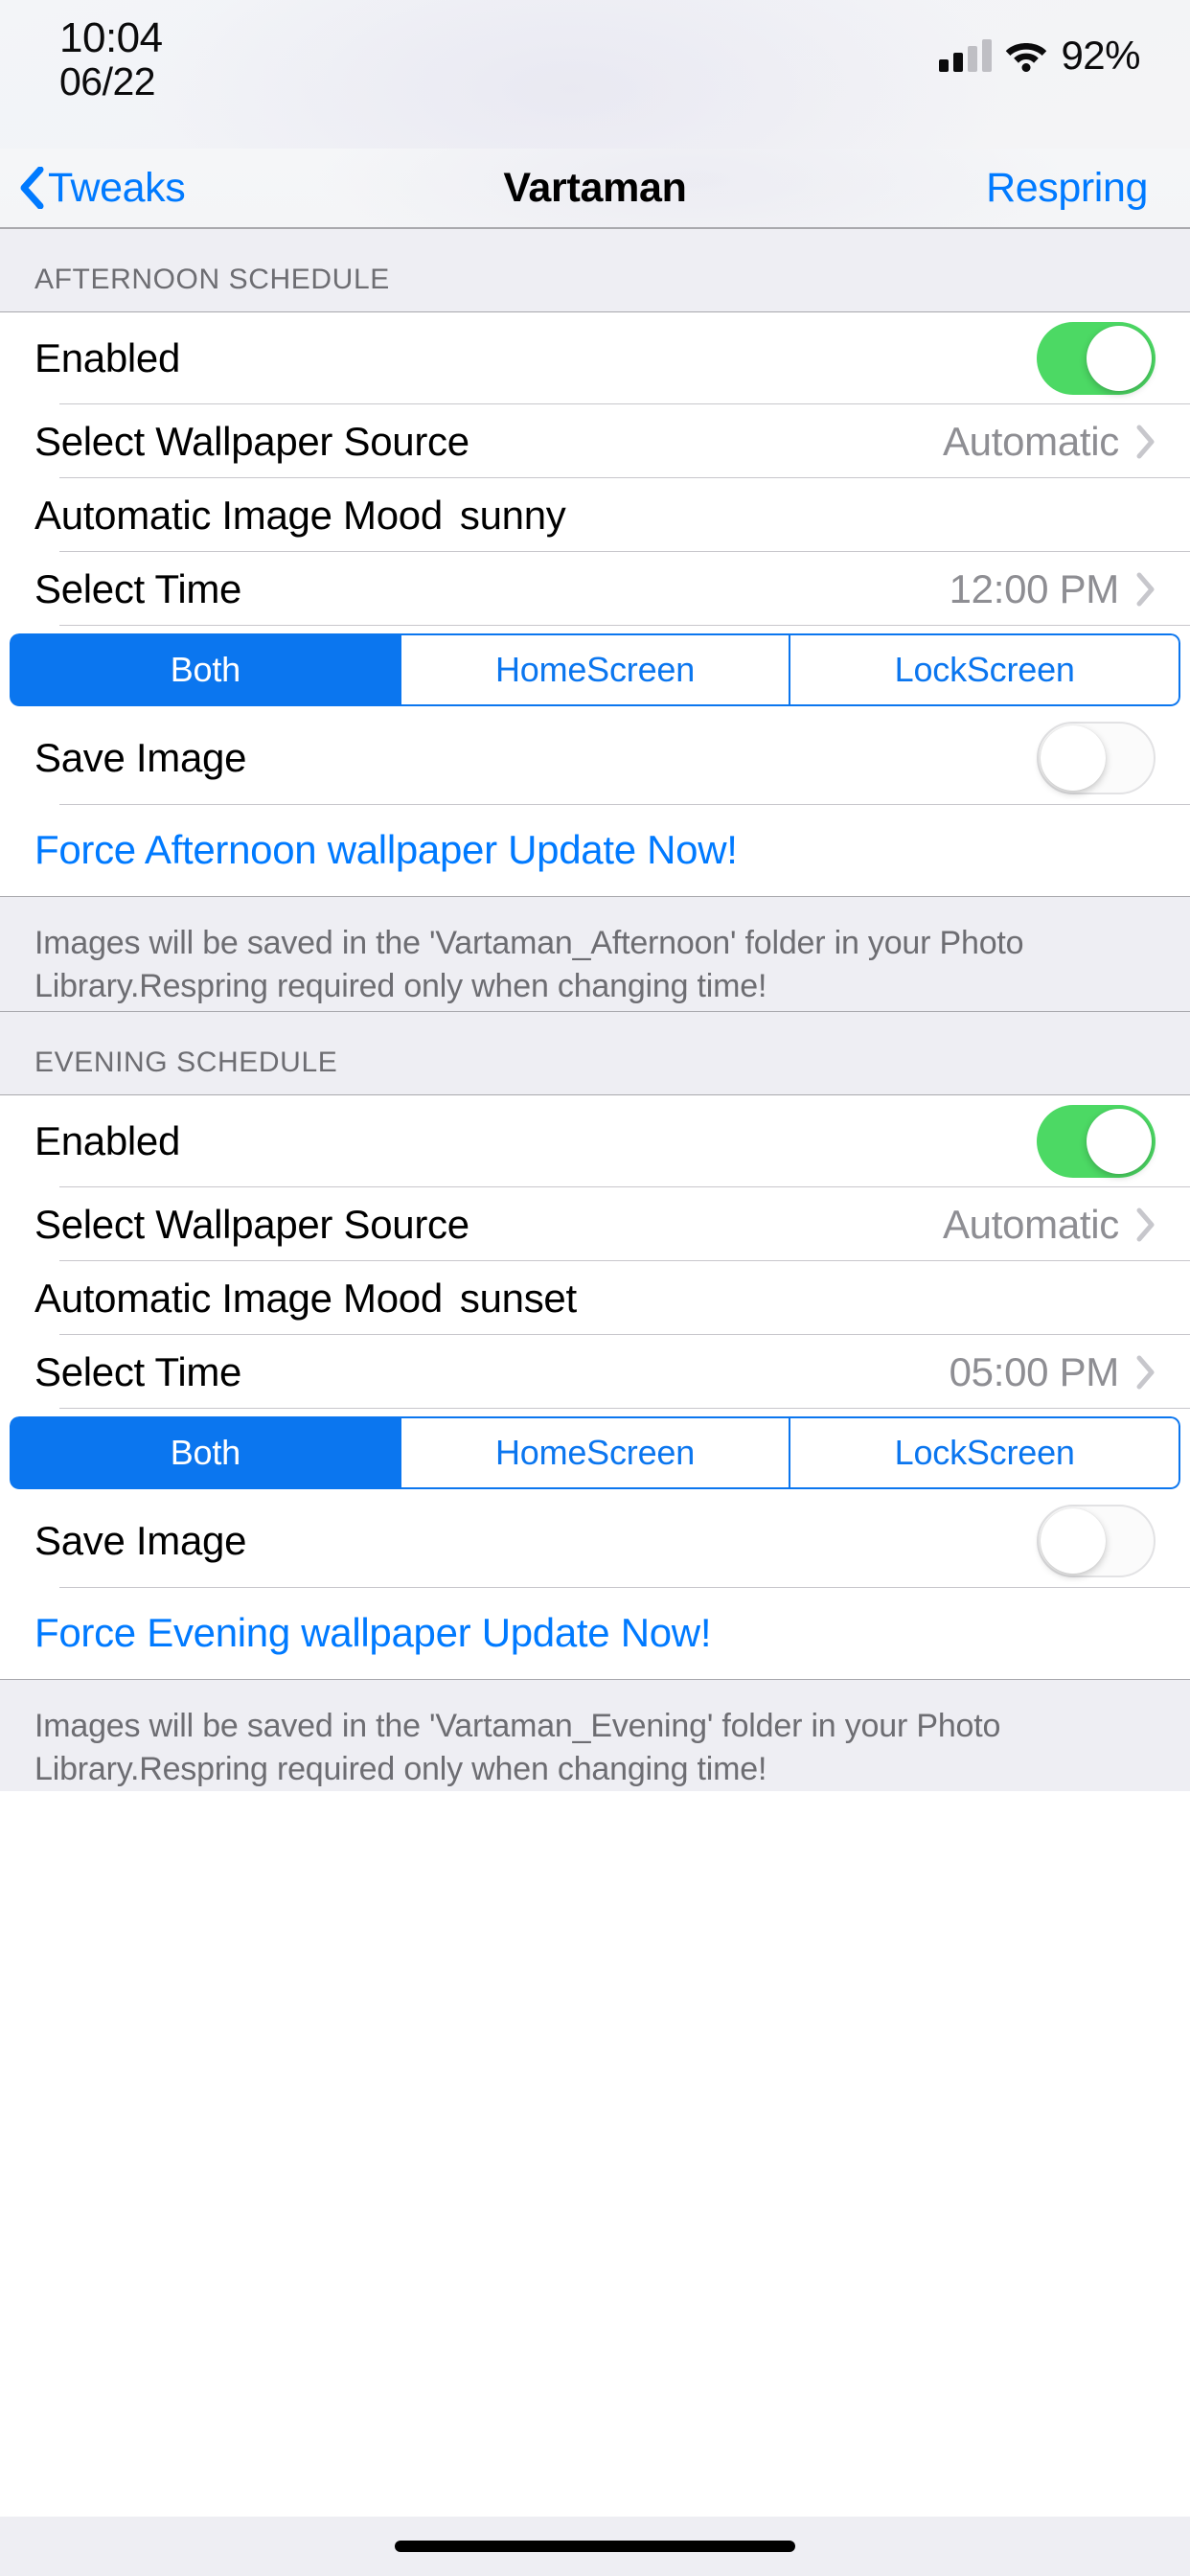 Image resolution: width=1190 pixels, height=2576 pixels. I want to click on back-button: Tweaks, so click(103, 188).